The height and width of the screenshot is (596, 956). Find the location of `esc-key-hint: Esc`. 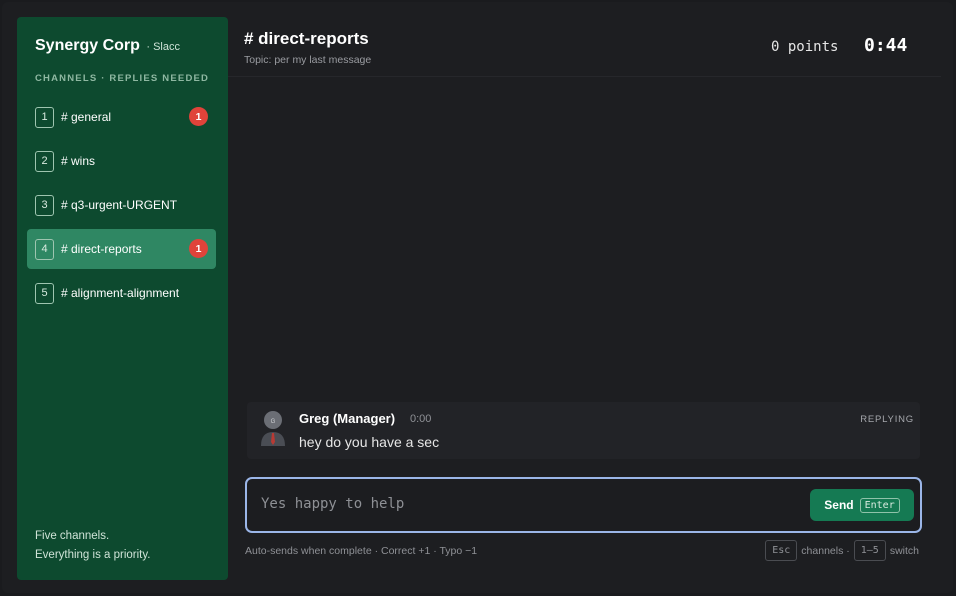

esc-key-hint: Esc is located at coordinates (781, 550).